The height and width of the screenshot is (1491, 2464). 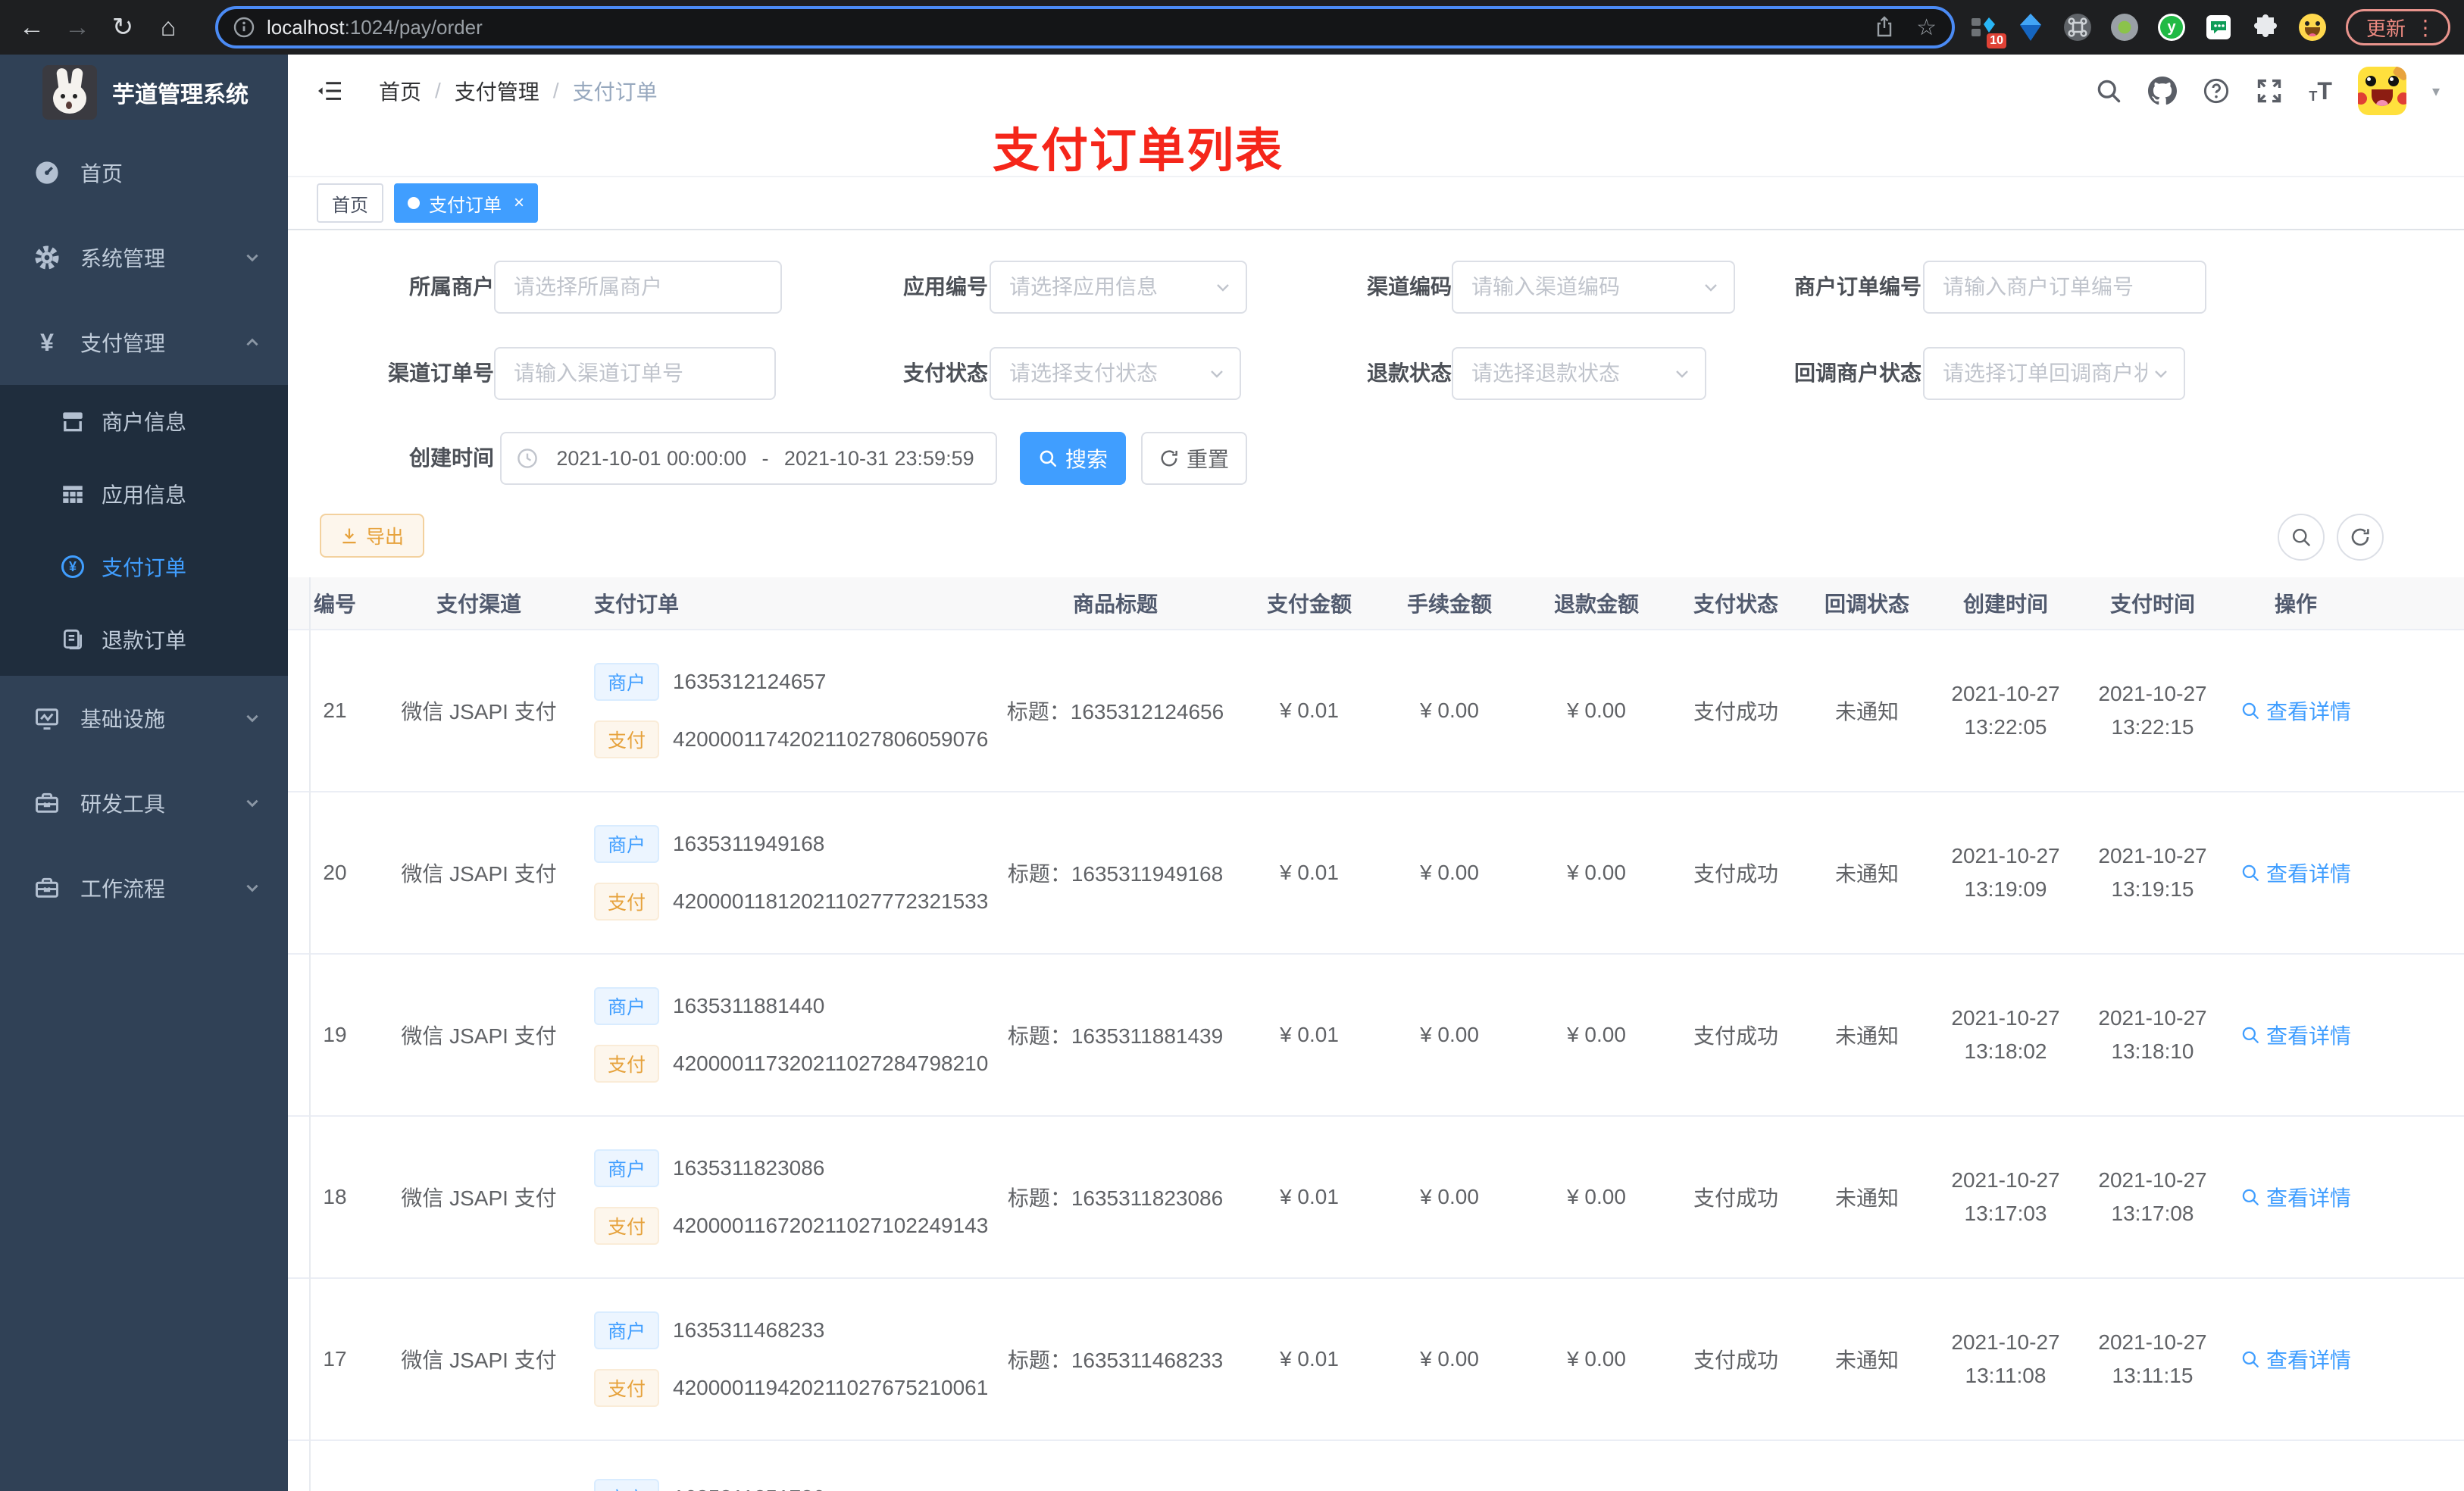 I want to click on sidebar-fold-icon, so click(x=329, y=91).